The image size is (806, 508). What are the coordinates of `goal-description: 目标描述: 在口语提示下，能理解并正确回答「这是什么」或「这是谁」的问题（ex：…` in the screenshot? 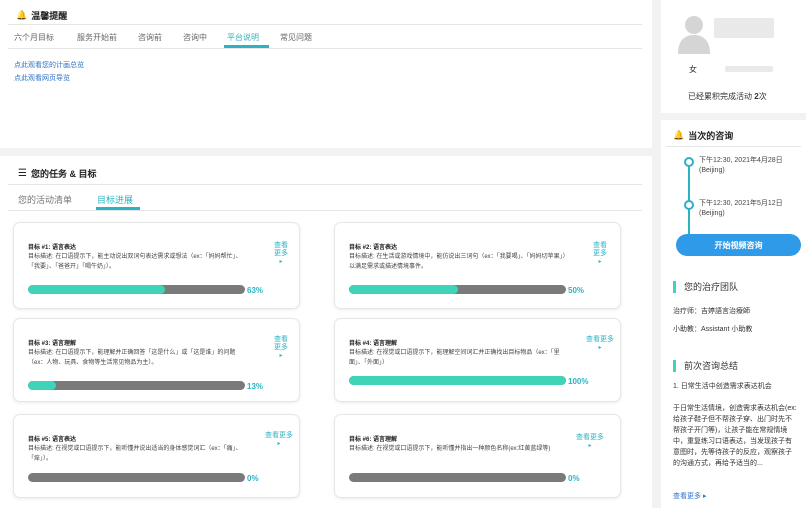 It's located at (132, 358).